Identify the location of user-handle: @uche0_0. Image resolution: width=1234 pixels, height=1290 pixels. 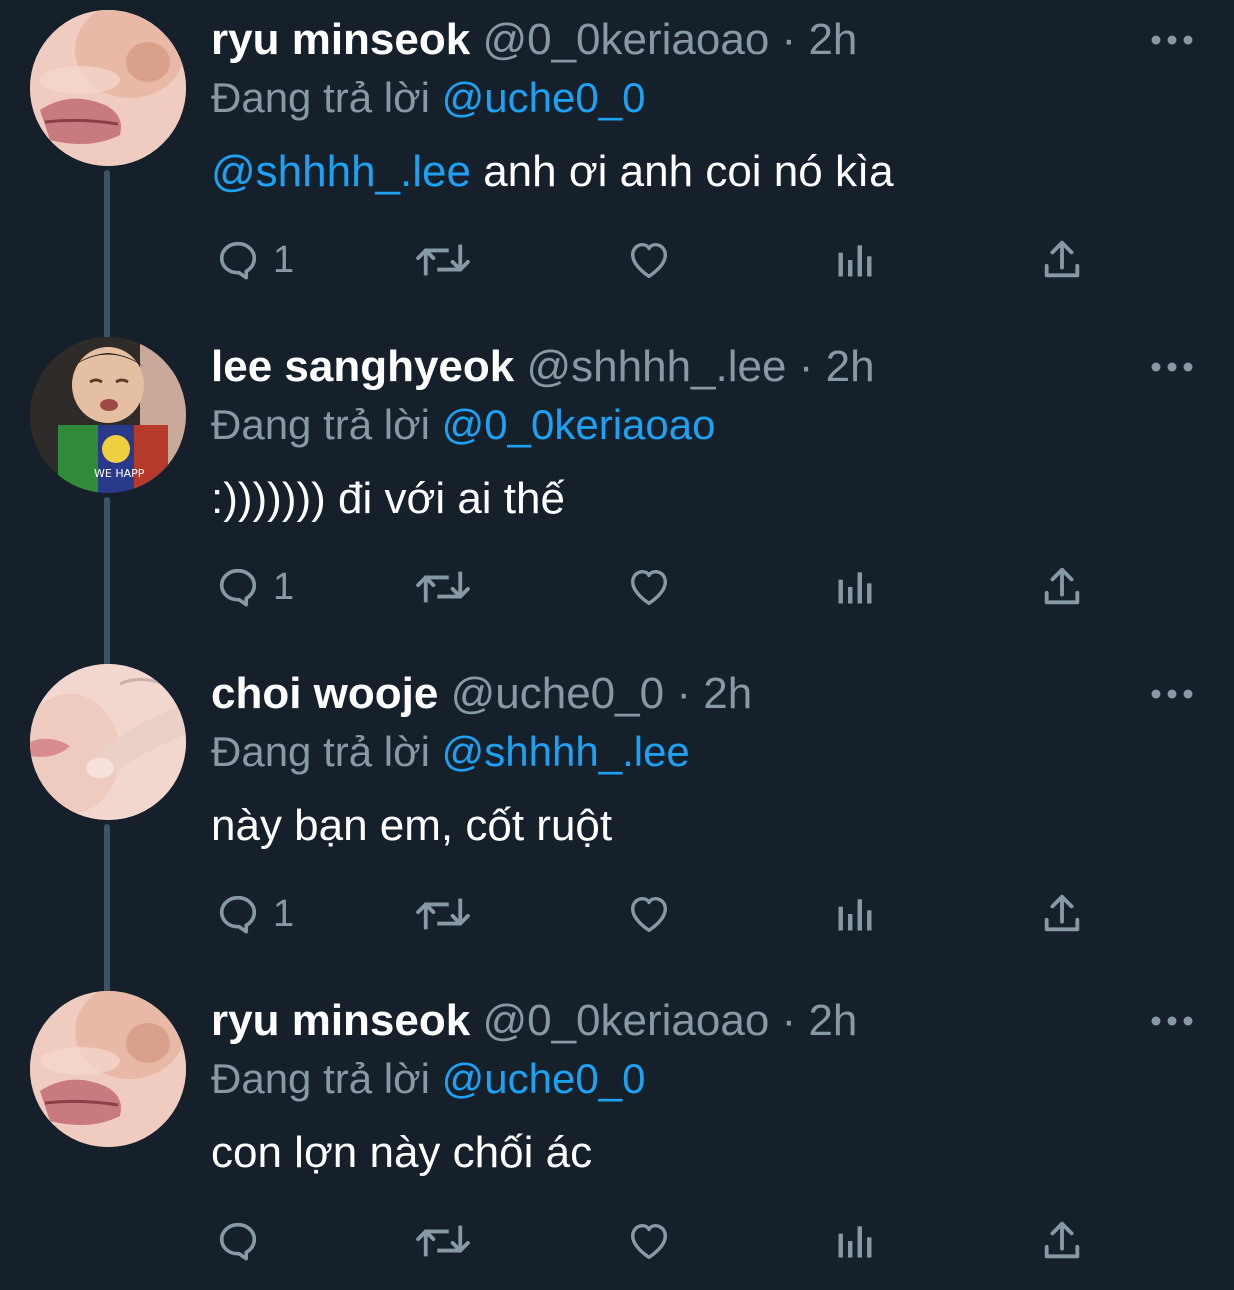
(558, 693).